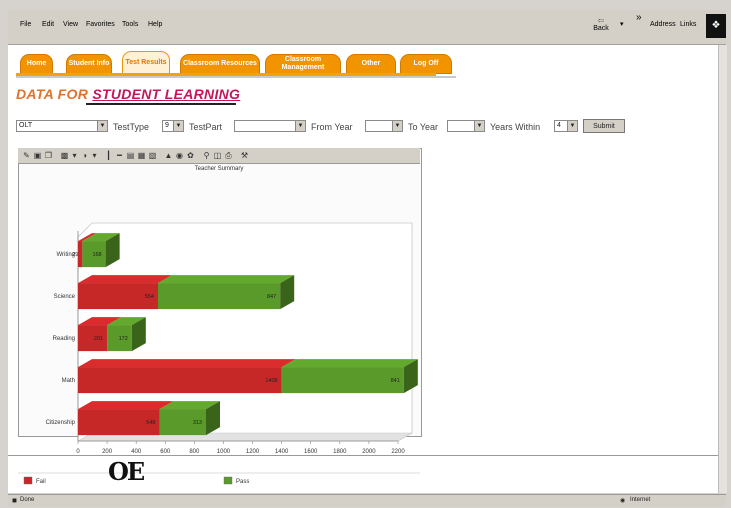 This screenshot has width=731, height=508. What do you see at coordinates (64, 339) in the screenshot?
I see `category-label: Reading` at bounding box center [64, 339].